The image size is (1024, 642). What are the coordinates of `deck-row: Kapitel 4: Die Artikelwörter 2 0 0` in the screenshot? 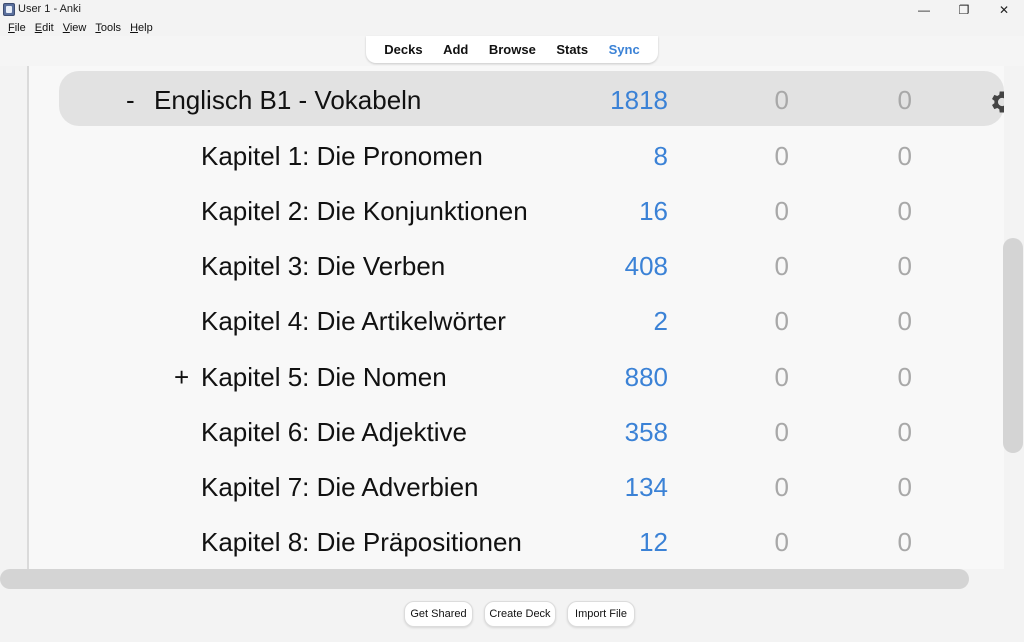 It's located at (516, 320).